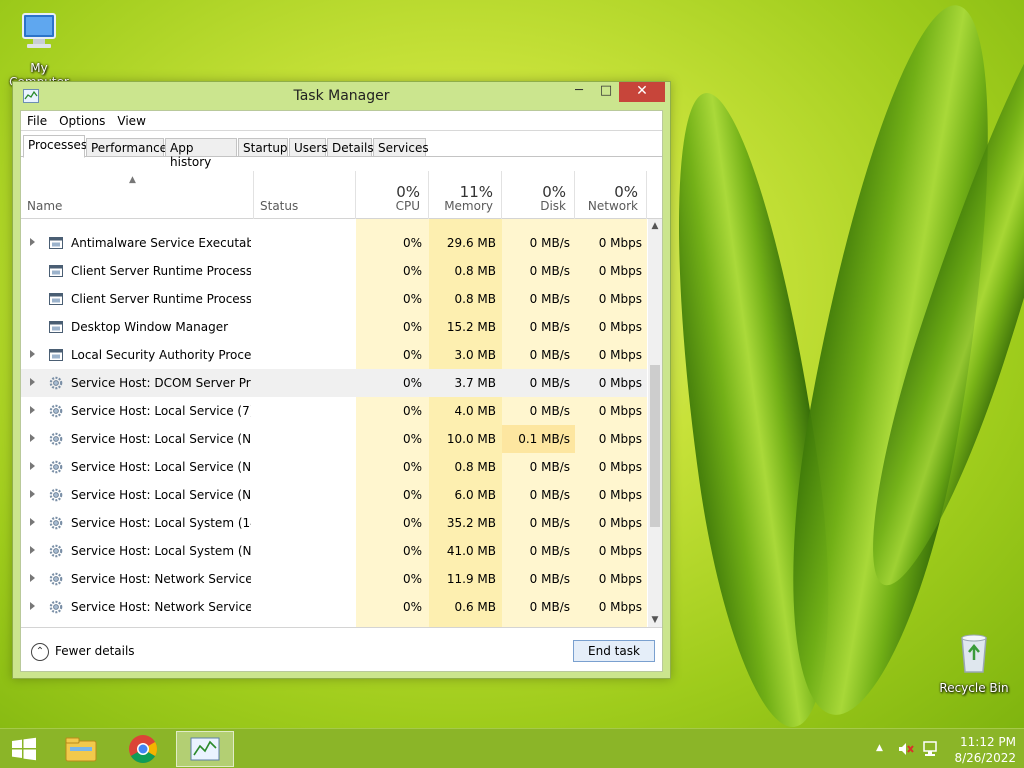 Image resolution: width=1024 pixels, height=768 pixels. I want to click on menu-bar: File Options View, so click(341, 121).